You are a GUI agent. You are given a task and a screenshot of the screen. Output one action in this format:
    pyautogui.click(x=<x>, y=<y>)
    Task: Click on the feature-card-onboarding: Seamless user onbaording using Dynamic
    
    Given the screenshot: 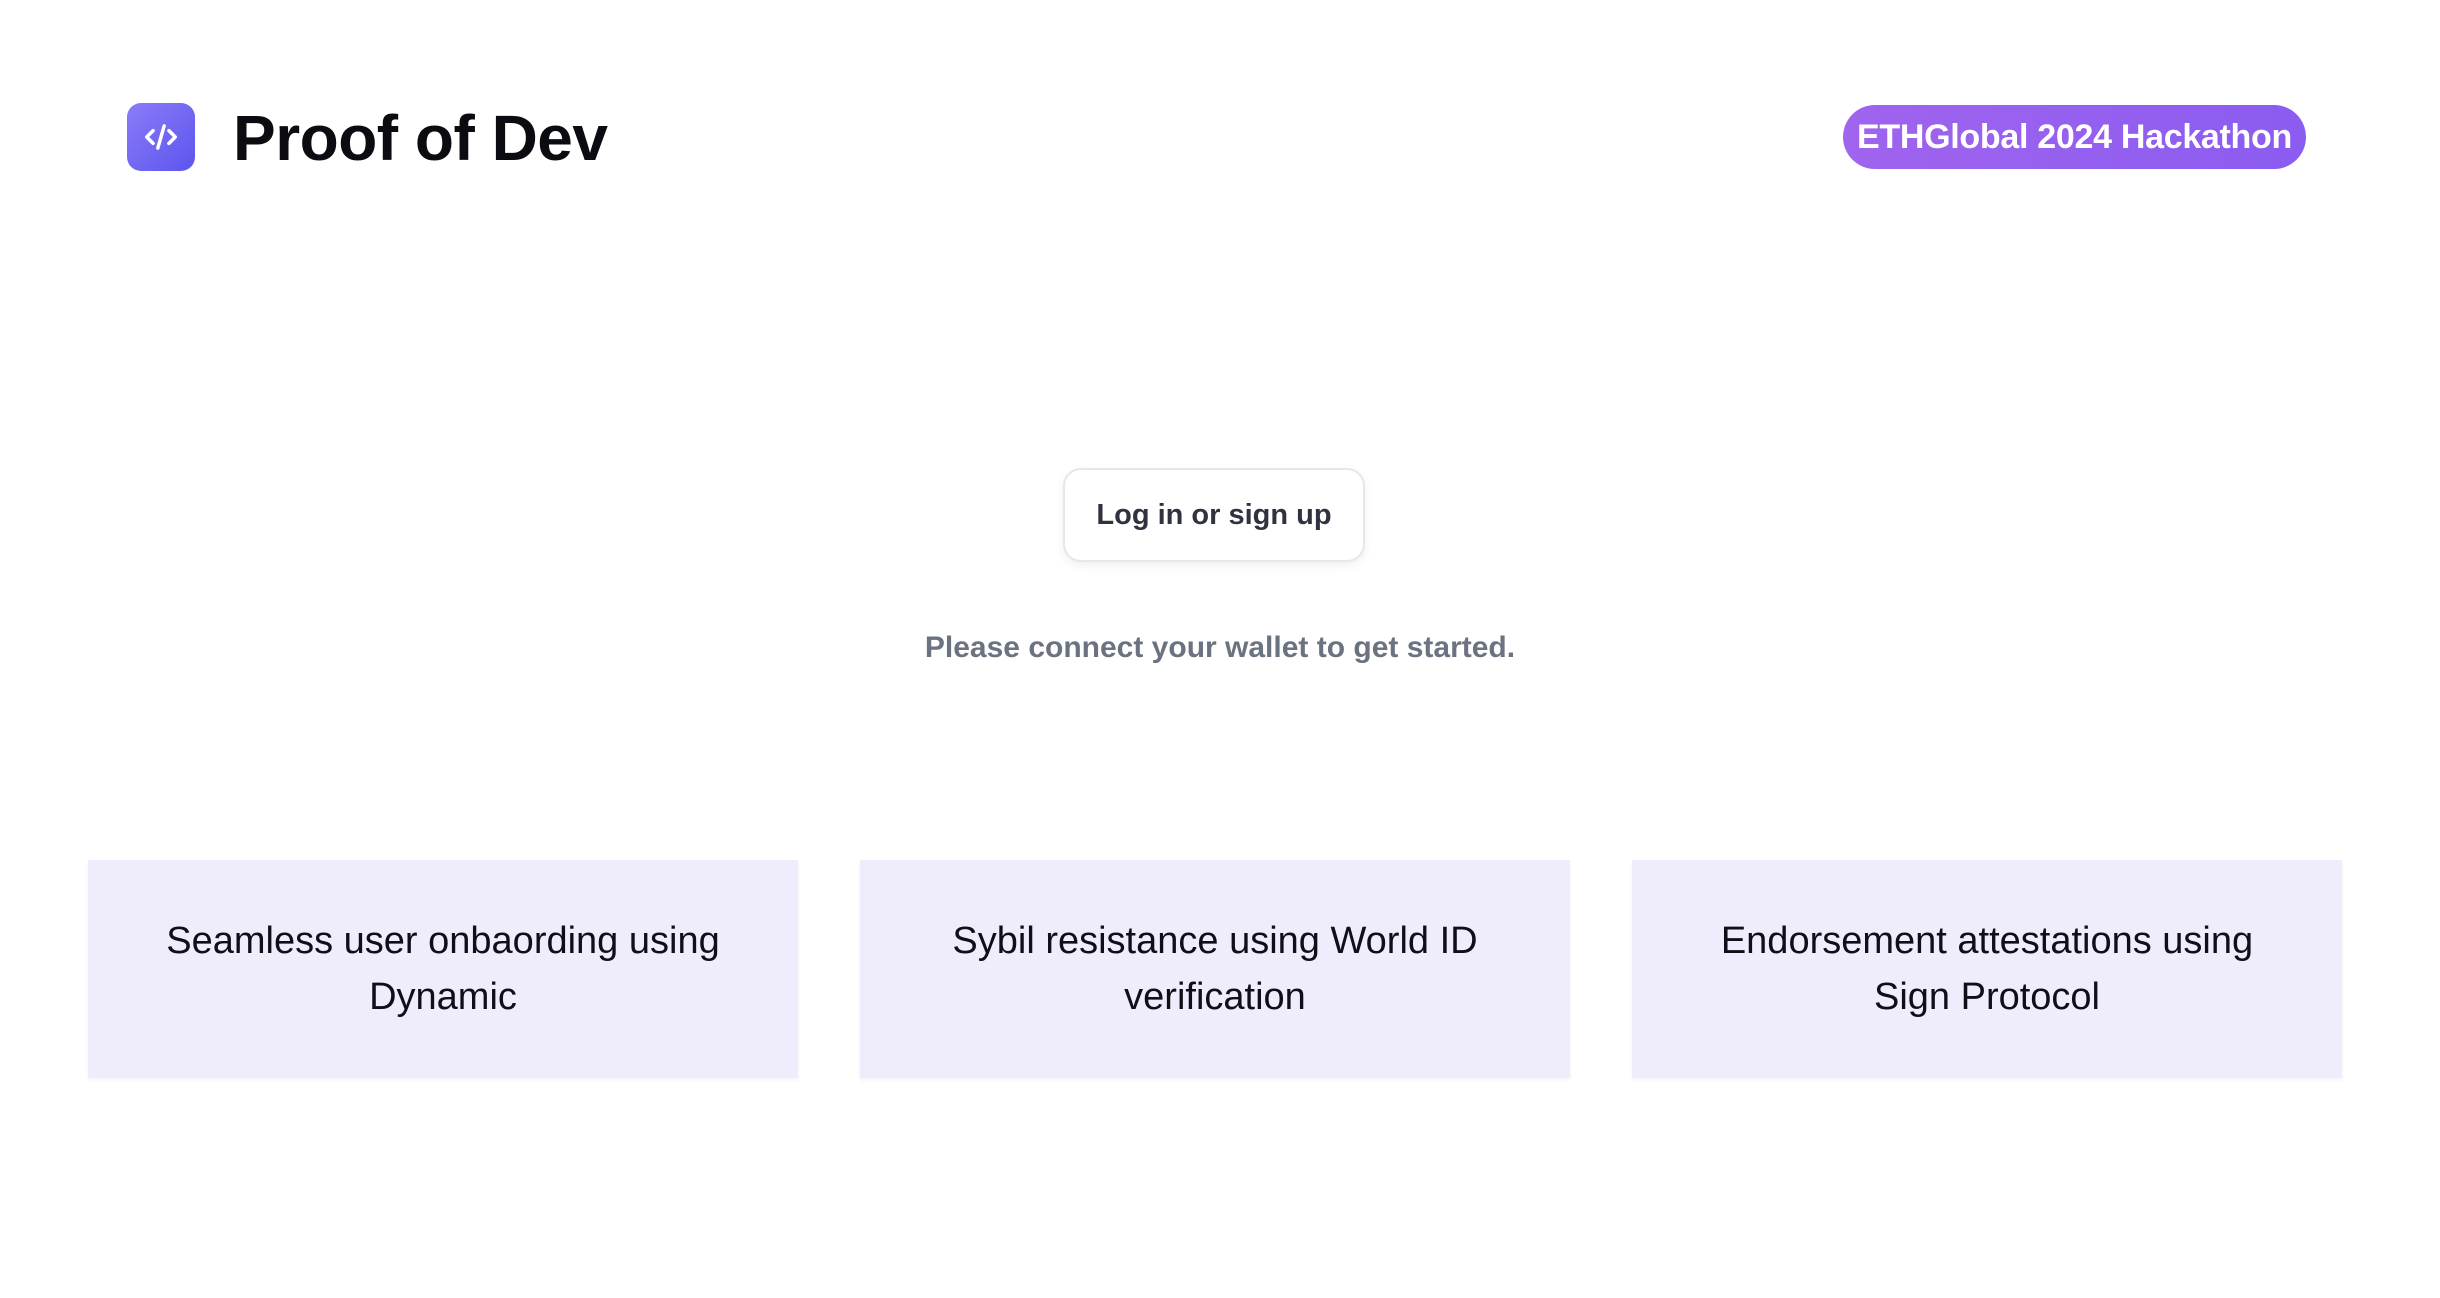 What is the action you would take?
    pyautogui.click(x=443, y=969)
    